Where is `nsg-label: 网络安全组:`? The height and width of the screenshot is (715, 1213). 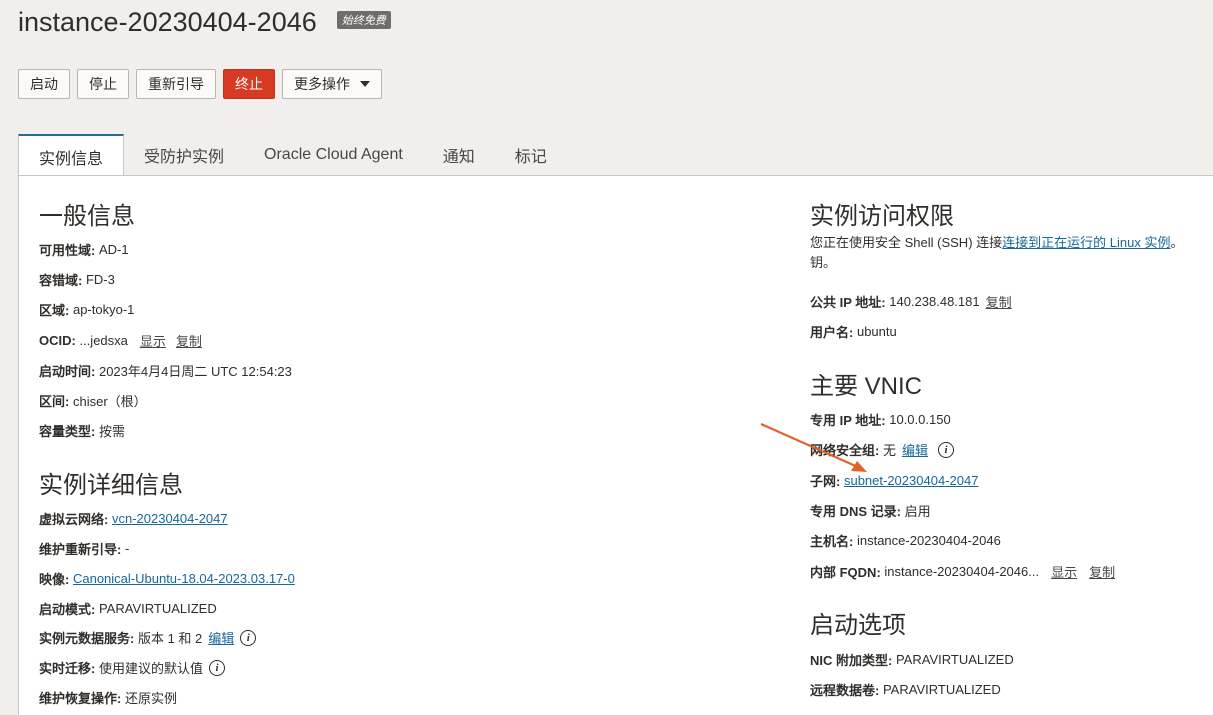 nsg-label: 网络安全组: is located at coordinates (845, 450).